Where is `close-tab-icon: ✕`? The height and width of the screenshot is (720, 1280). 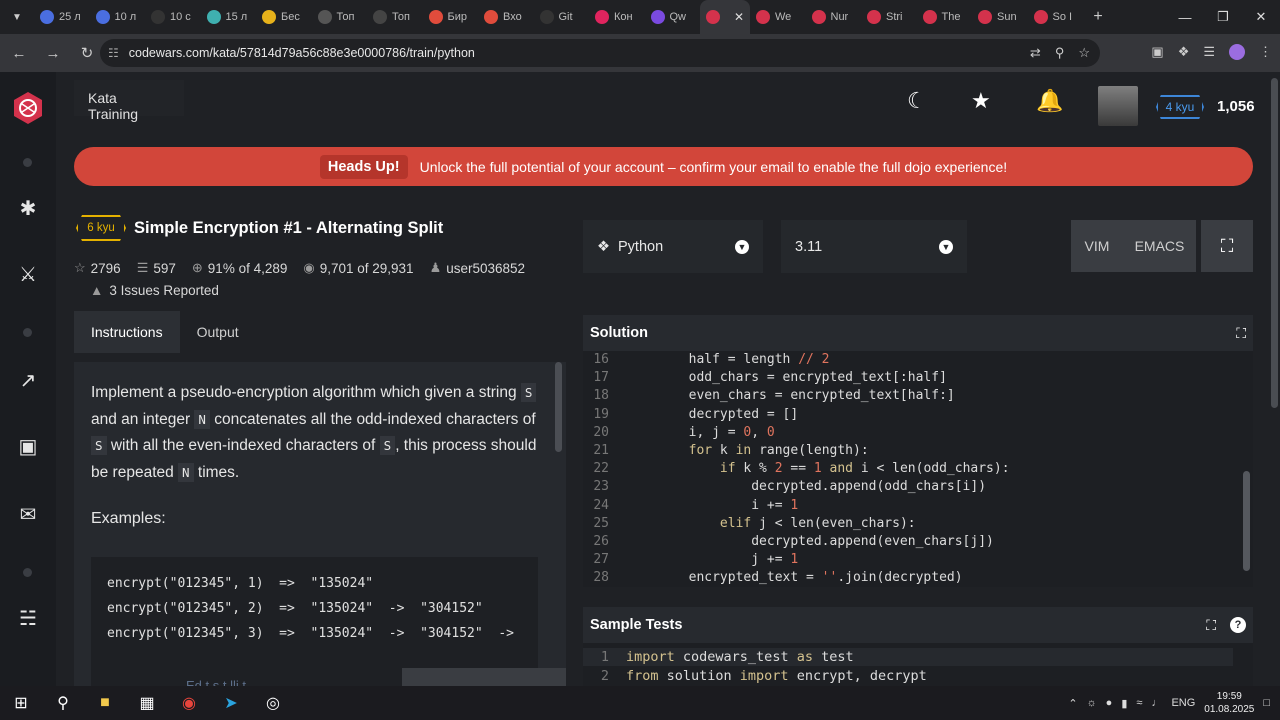
close-tab-icon: ✕ is located at coordinates (739, 17).